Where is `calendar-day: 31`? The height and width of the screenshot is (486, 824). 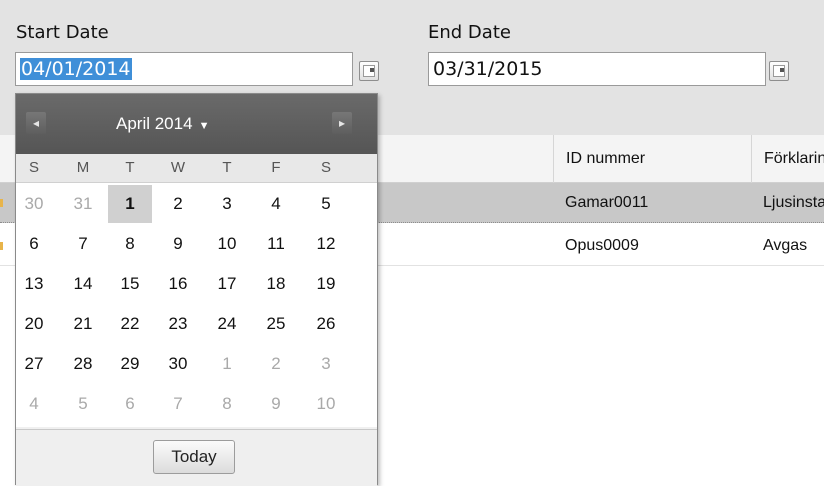 calendar-day: 31 is located at coordinates (83, 204).